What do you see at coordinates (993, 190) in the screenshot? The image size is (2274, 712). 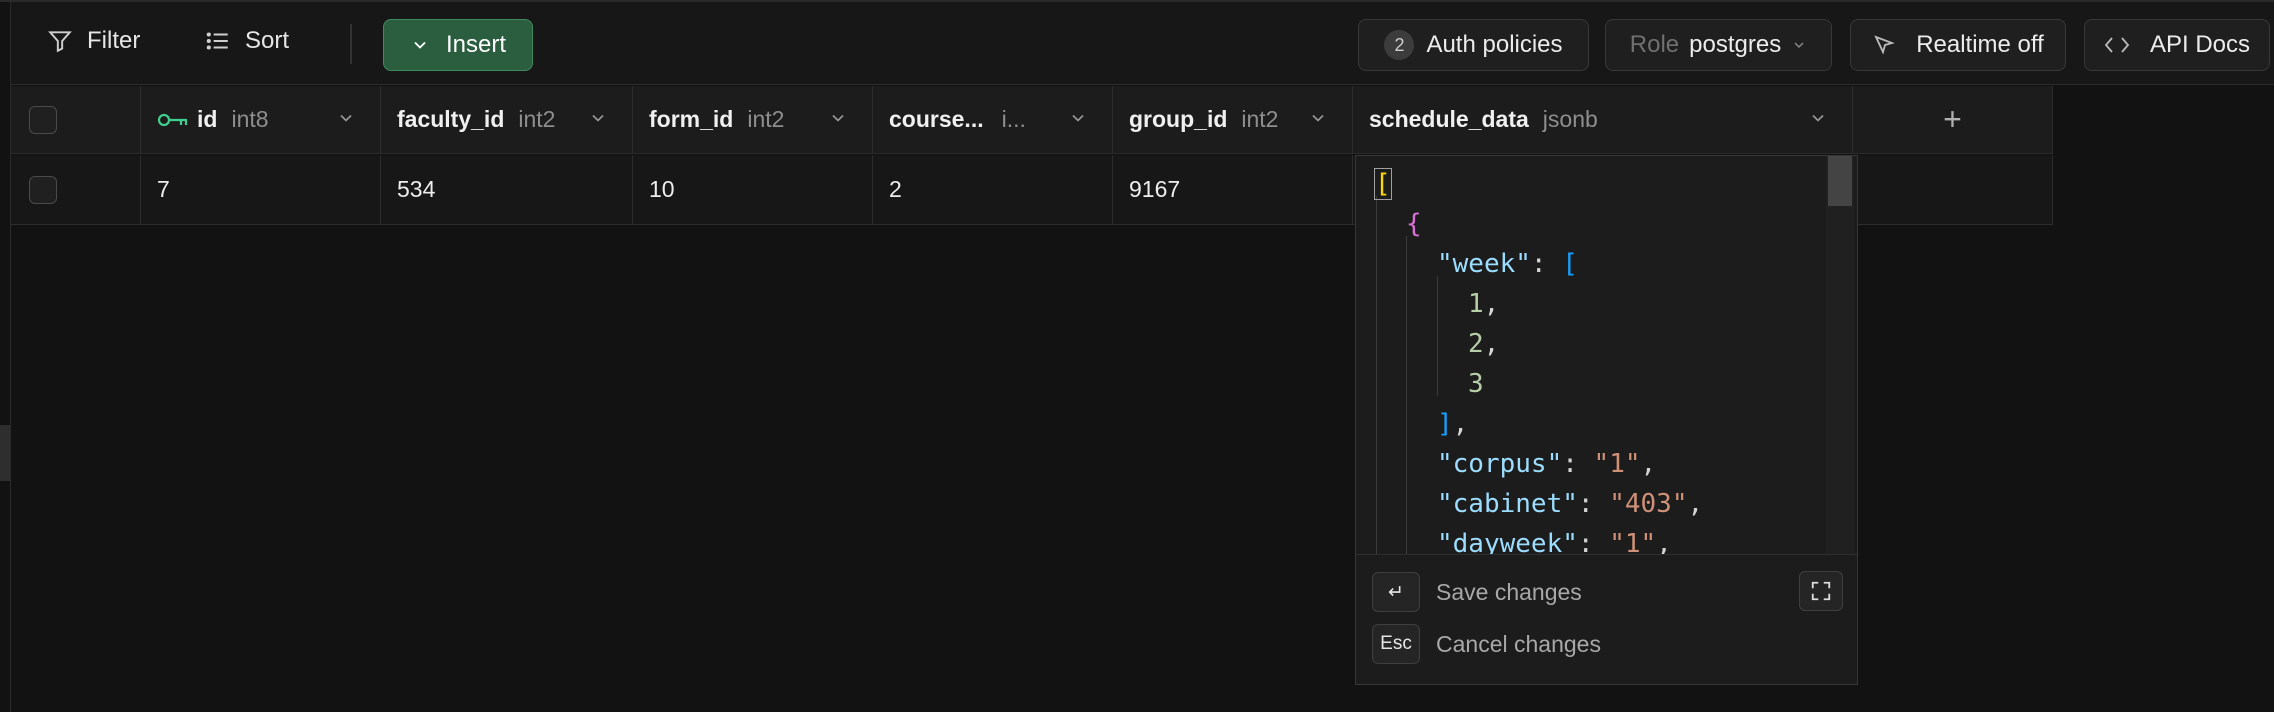 I see `table-cell-course: 2` at bounding box center [993, 190].